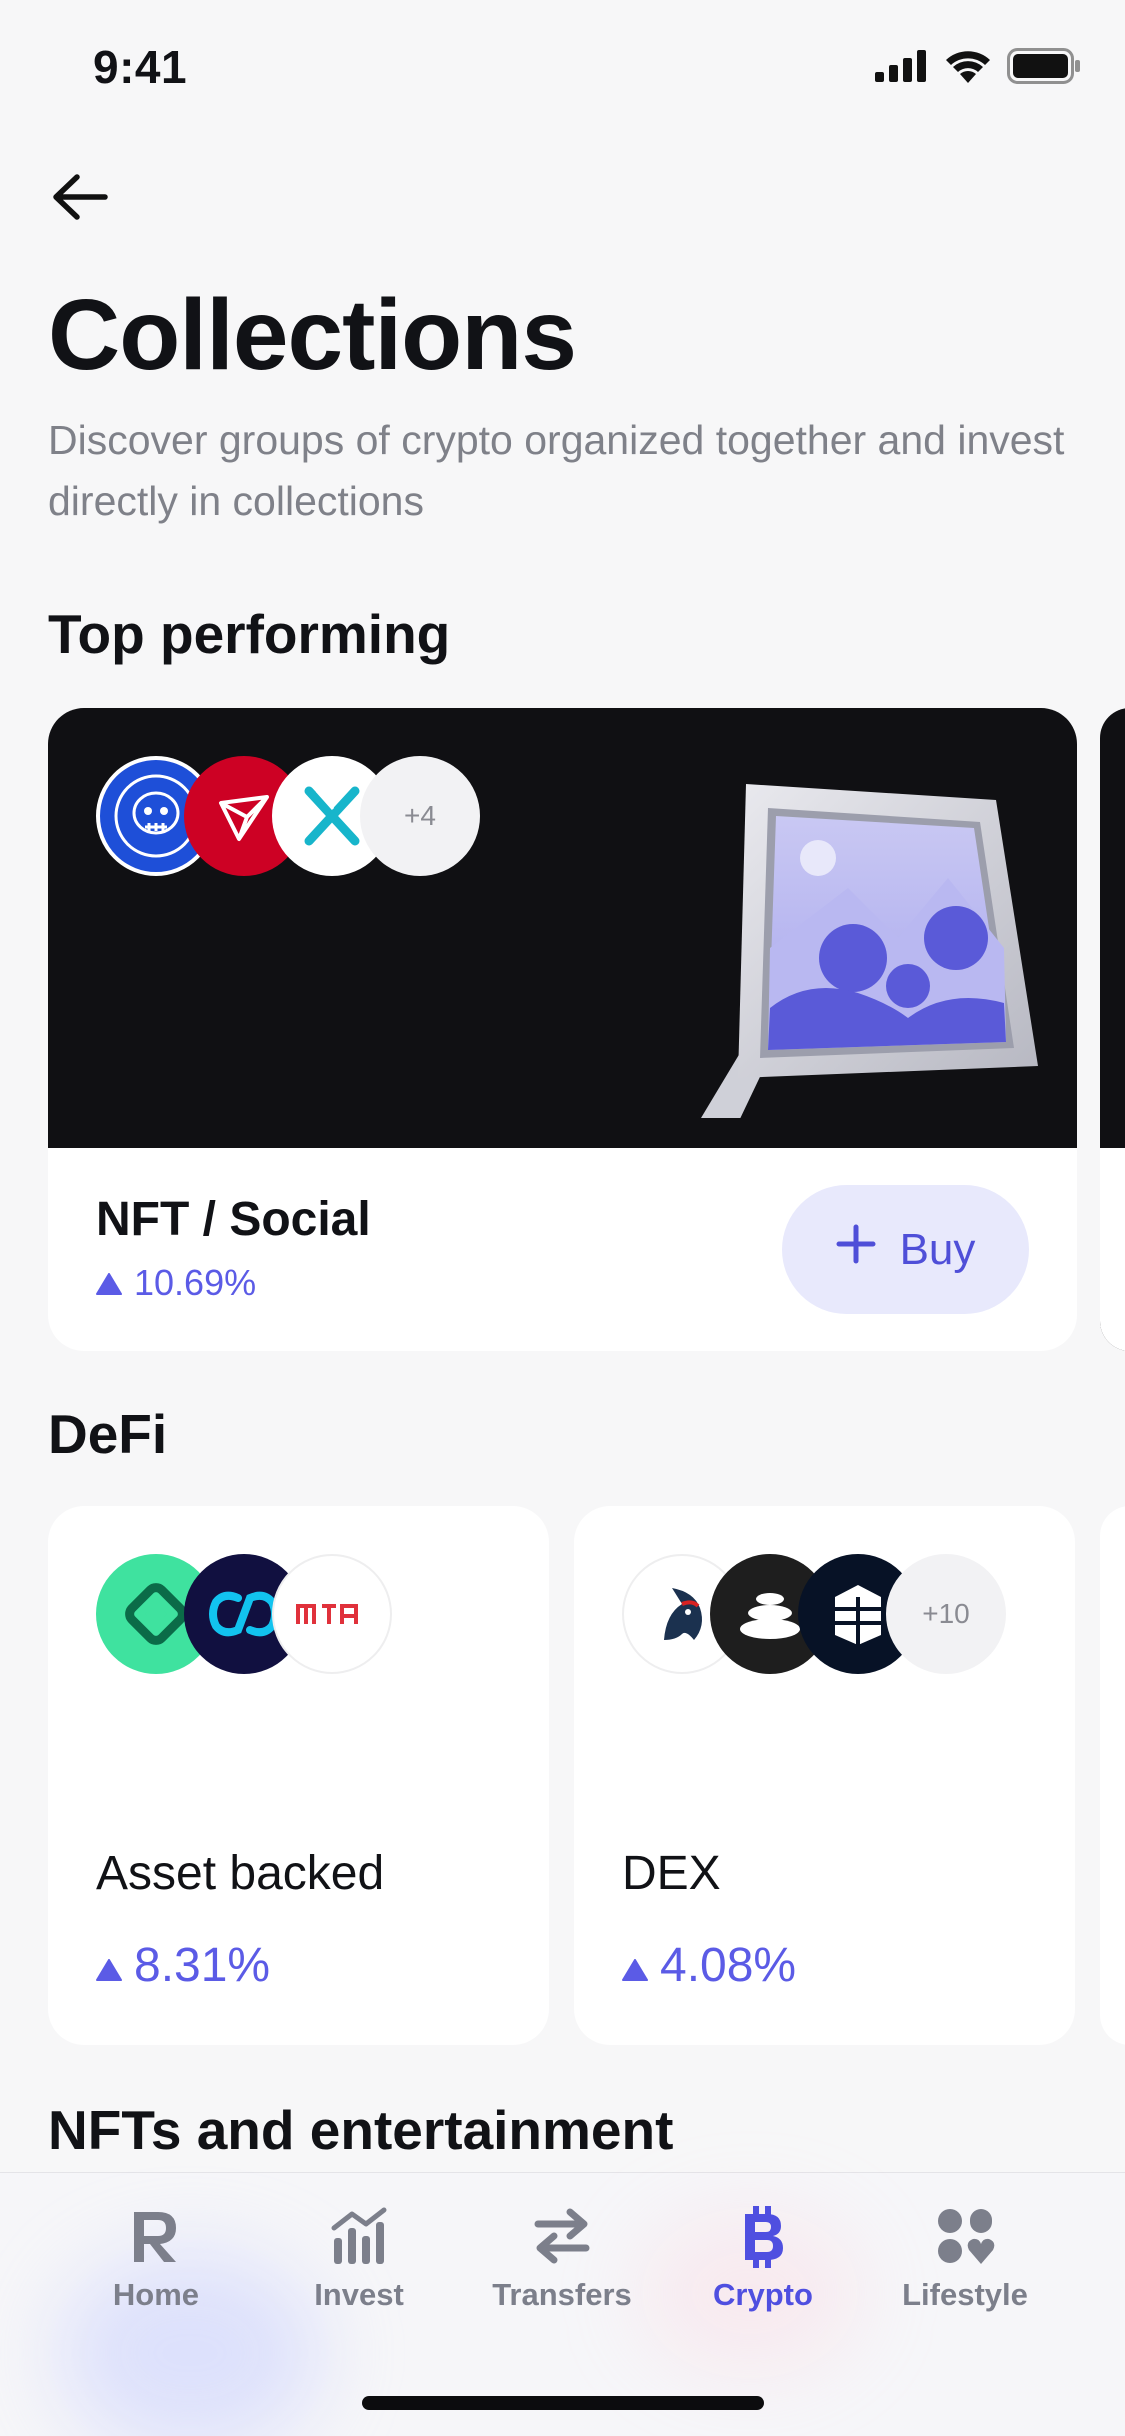 Image resolution: width=1125 pixels, height=2436 pixels. Describe the element at coordinates (968, 68) in the screenshot. I see `wifi-icon` at that location.